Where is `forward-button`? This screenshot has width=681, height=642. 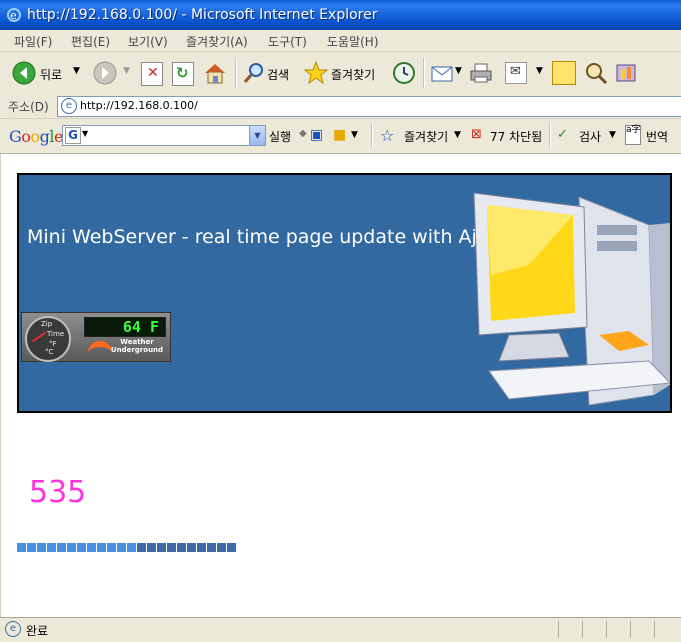
forward-button is located at coordinates (105, 74).